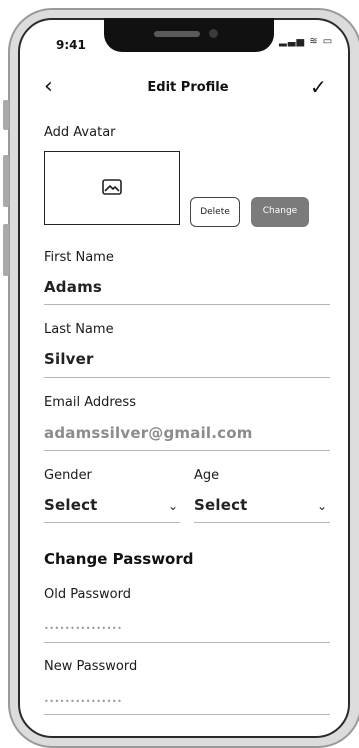 The image size is (359, 748). Describe the element at coordinates (215, 212) in the screenshot. I see `delete-avatar-button: Delete` at that location.